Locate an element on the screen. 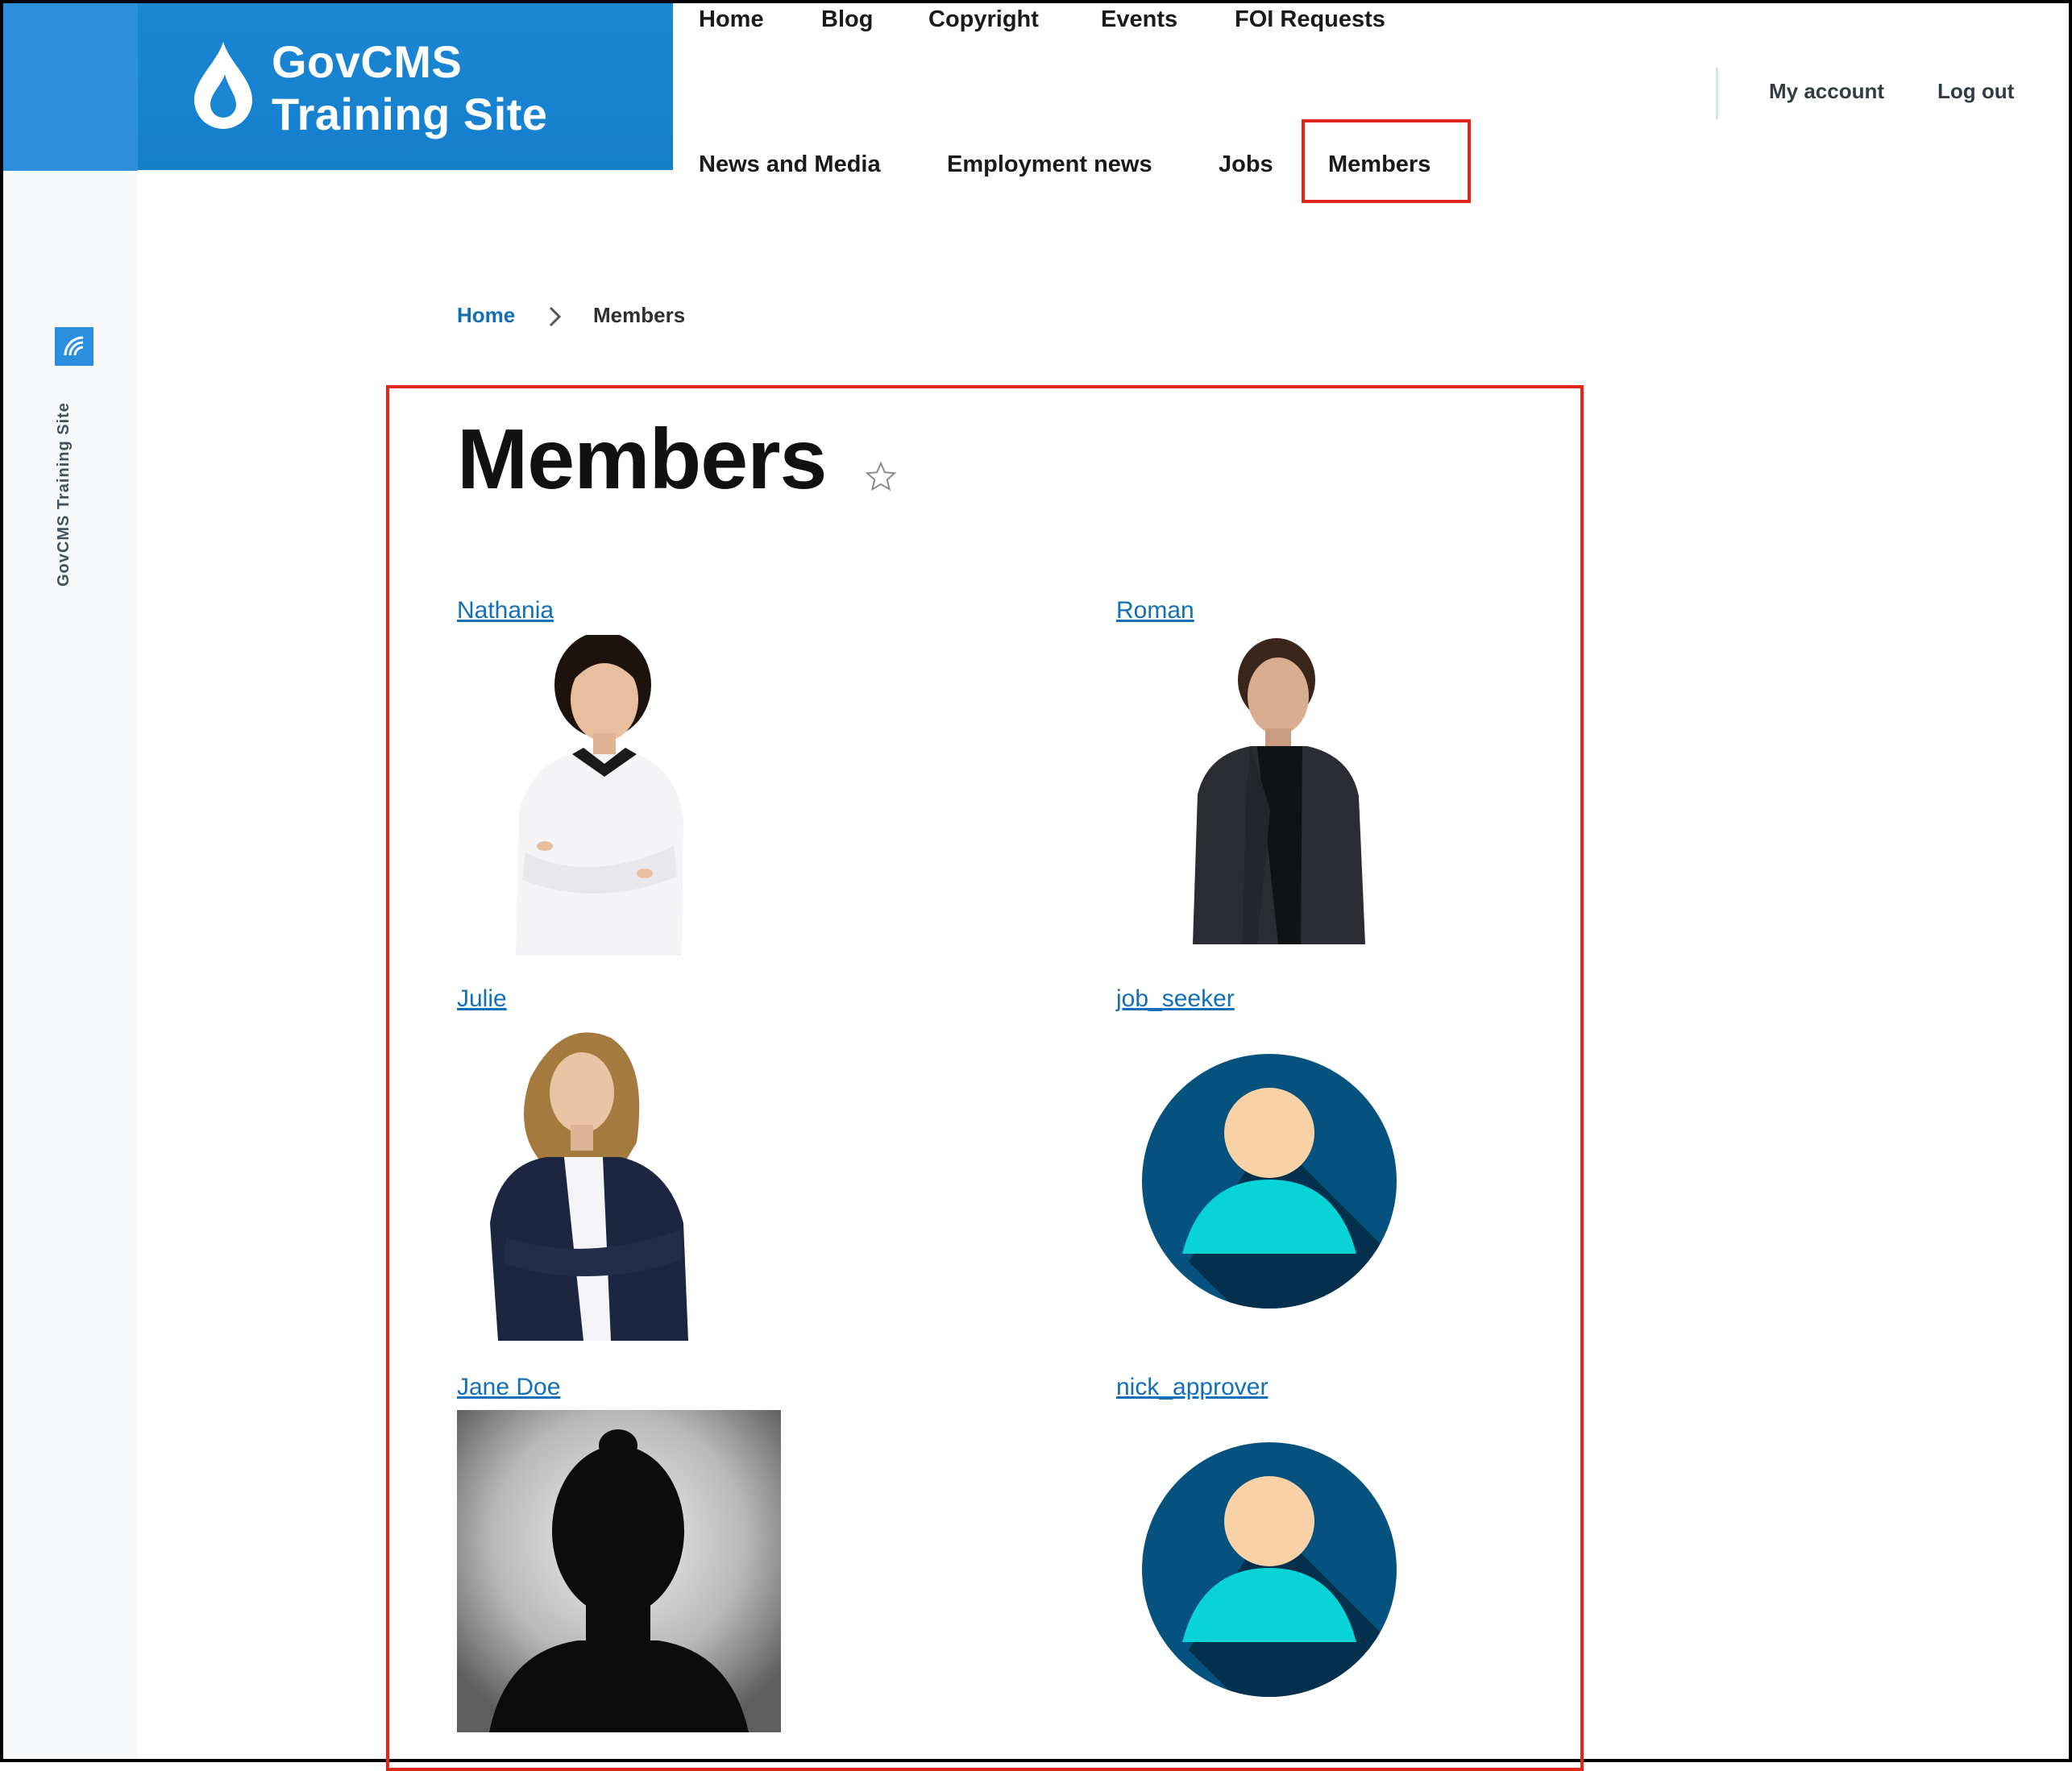 This screenshot has height=1771, width=2072. sidebar-site-label: GovCMS Training Site is located at coordinates (64, 495).